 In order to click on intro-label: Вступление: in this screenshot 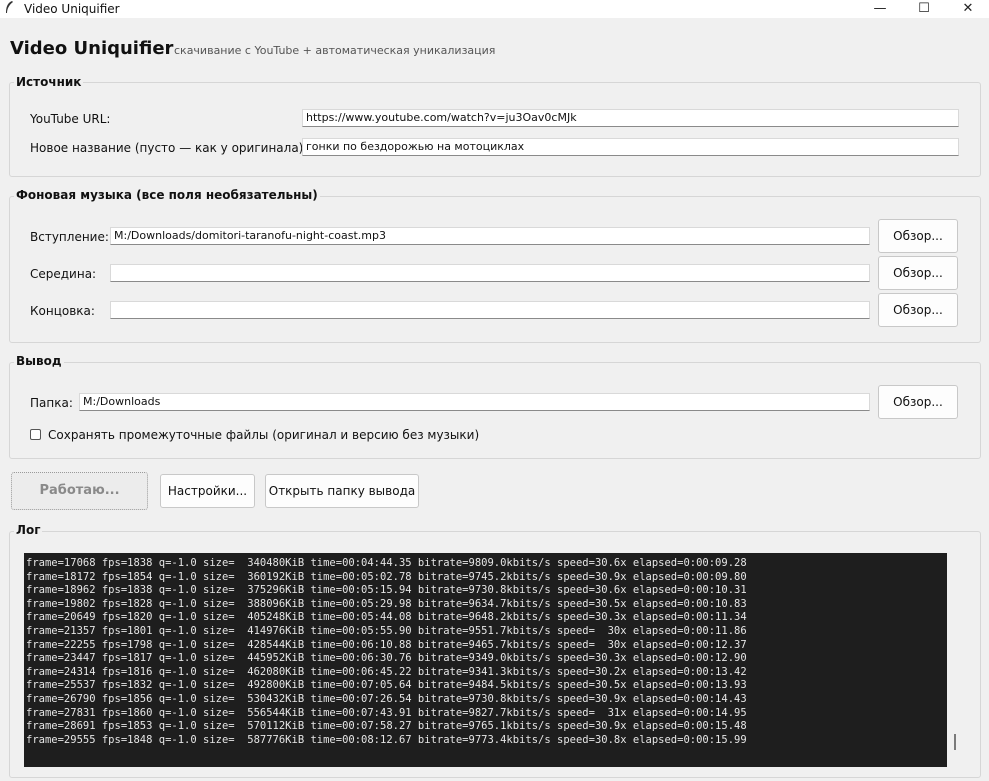, I will do `click(69, 237)`.